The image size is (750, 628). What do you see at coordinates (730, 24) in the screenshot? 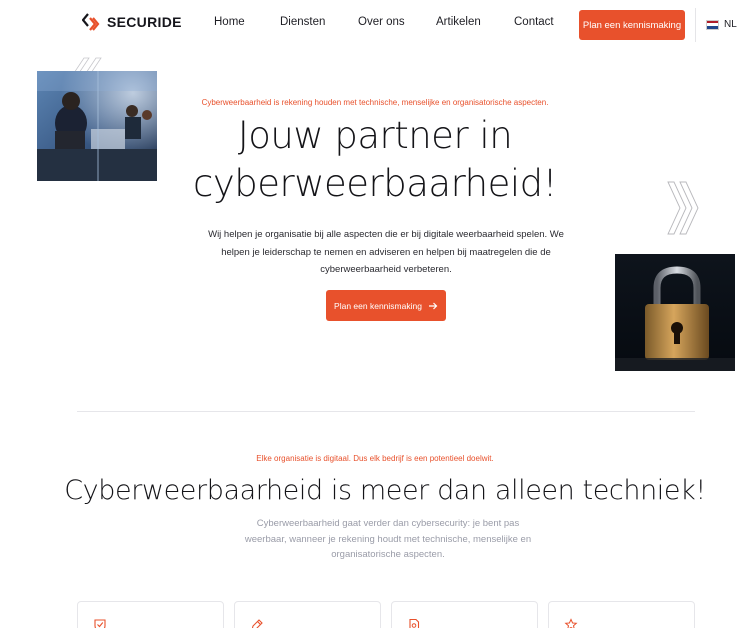
I see `language-label: NL` at bounding box center [730, 24].